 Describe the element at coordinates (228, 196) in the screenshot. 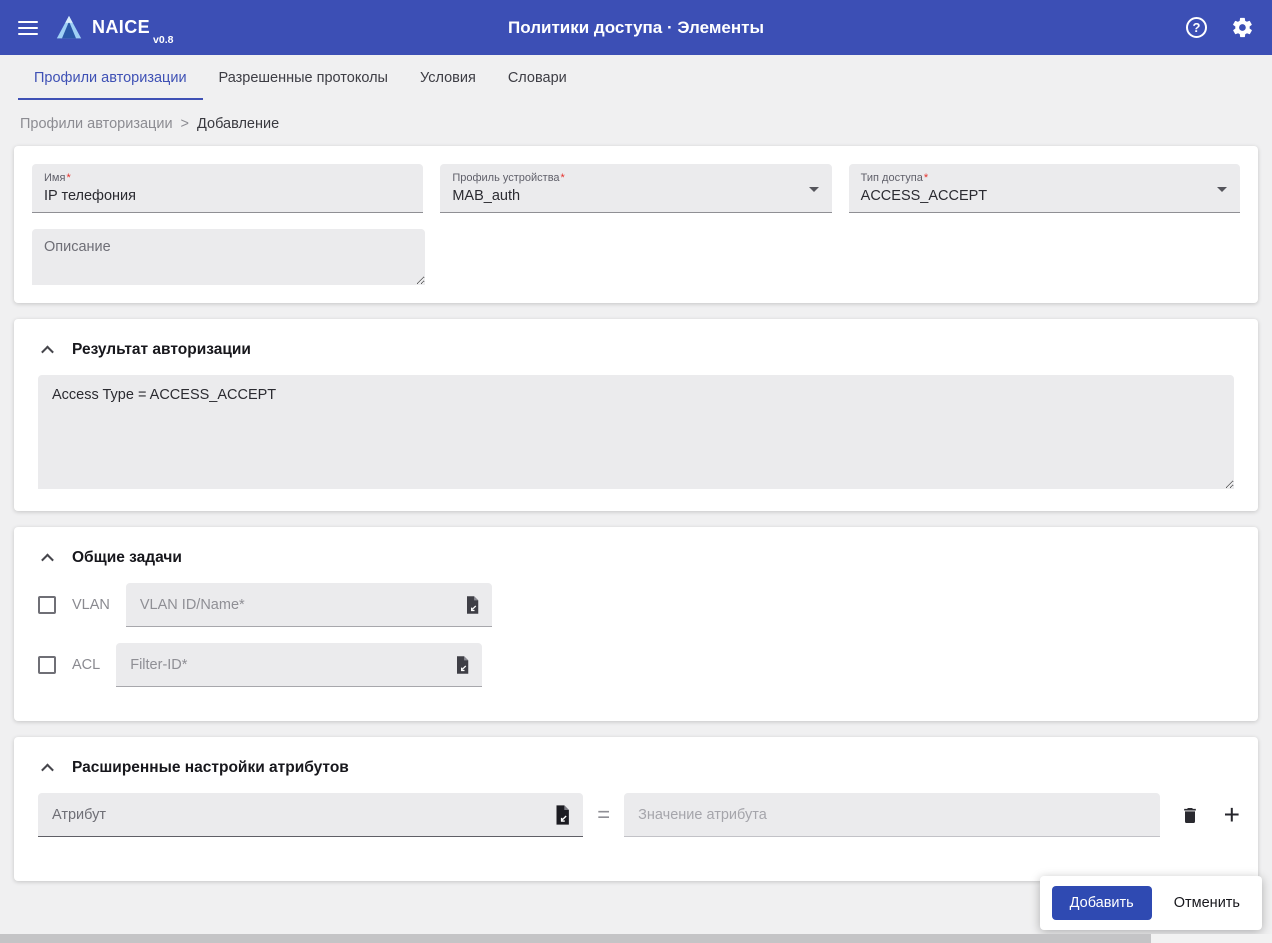

I see `name-input` at that location.